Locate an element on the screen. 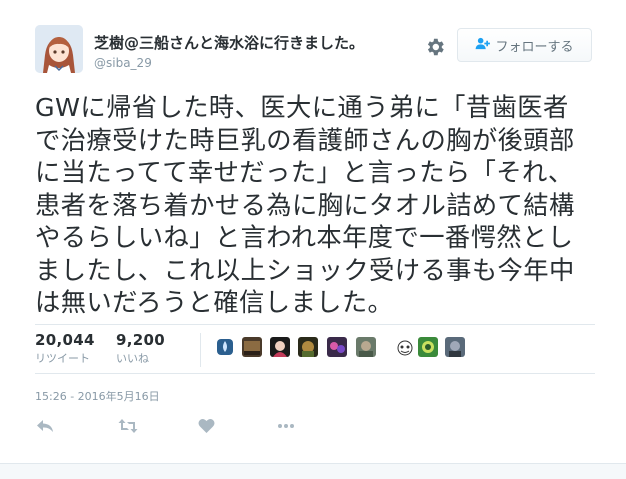 The image size is (626, 479). display-name: 芝樹@三船さんと海水浴に行きました。 is located at coordinates (229, 42).